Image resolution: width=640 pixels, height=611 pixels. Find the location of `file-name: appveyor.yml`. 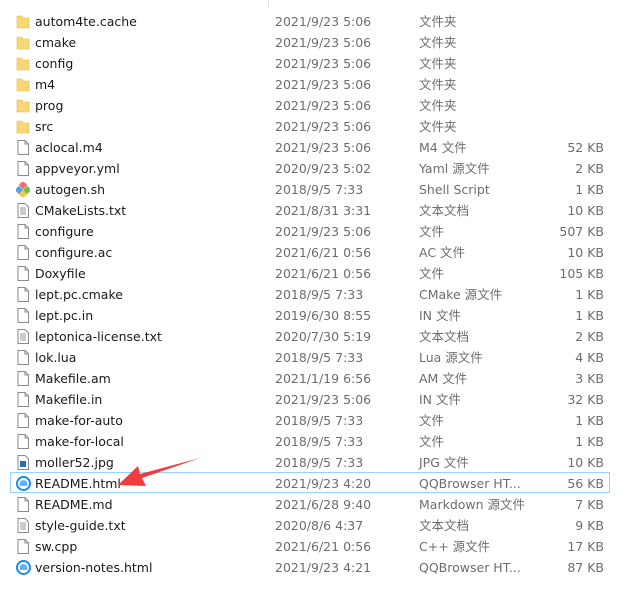

file-name: appveyor.yml is located at coordinates (77, 168).